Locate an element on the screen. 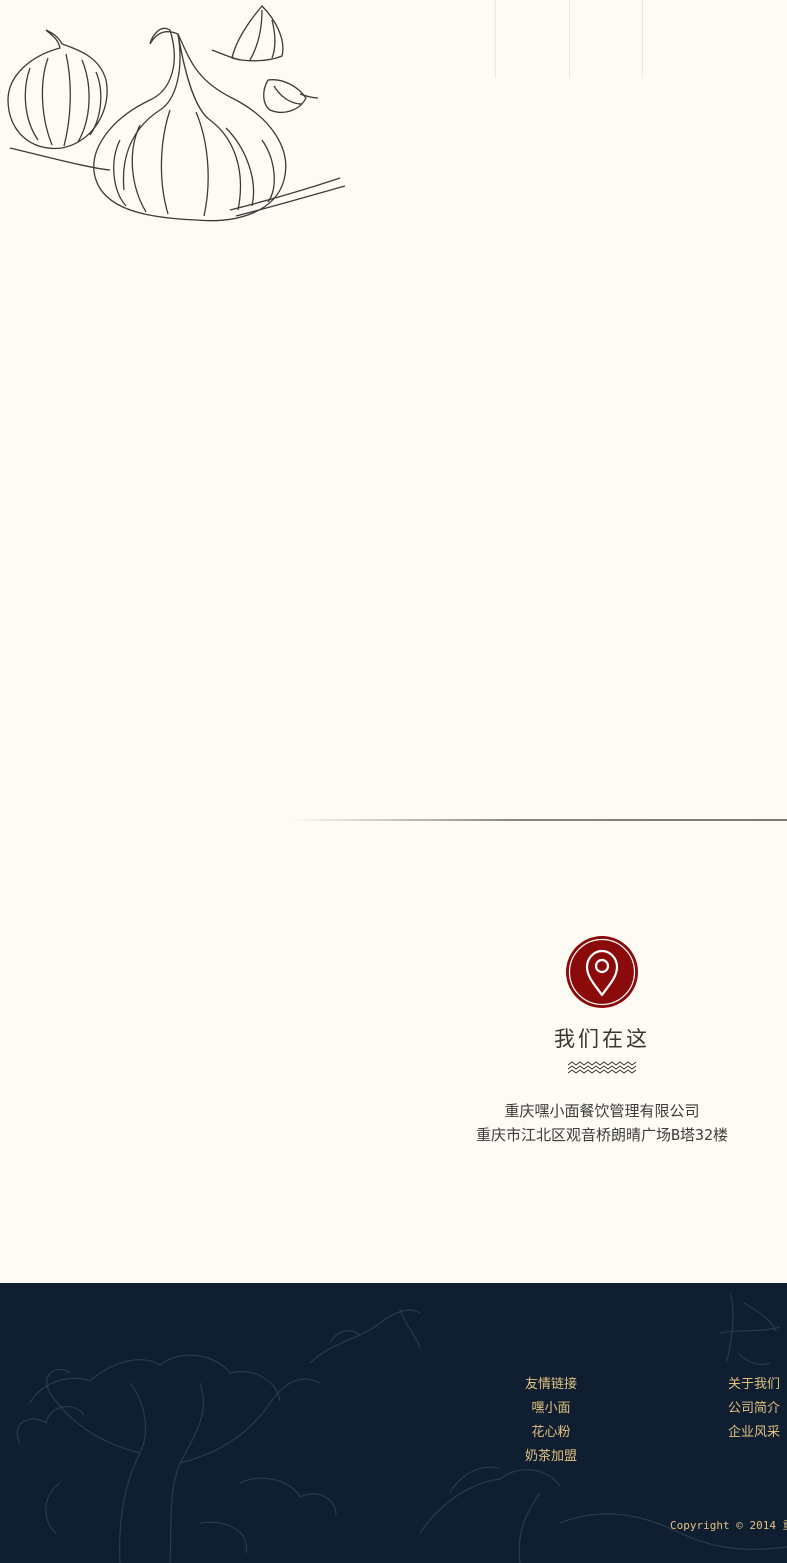 The image size is (787, 1563). about-link: 公司简介 is located at coordinates (754, 1409).